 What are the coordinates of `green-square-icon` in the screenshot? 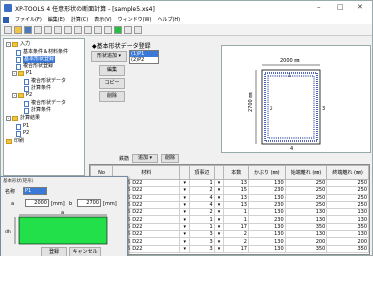 It's located at (118, 29).